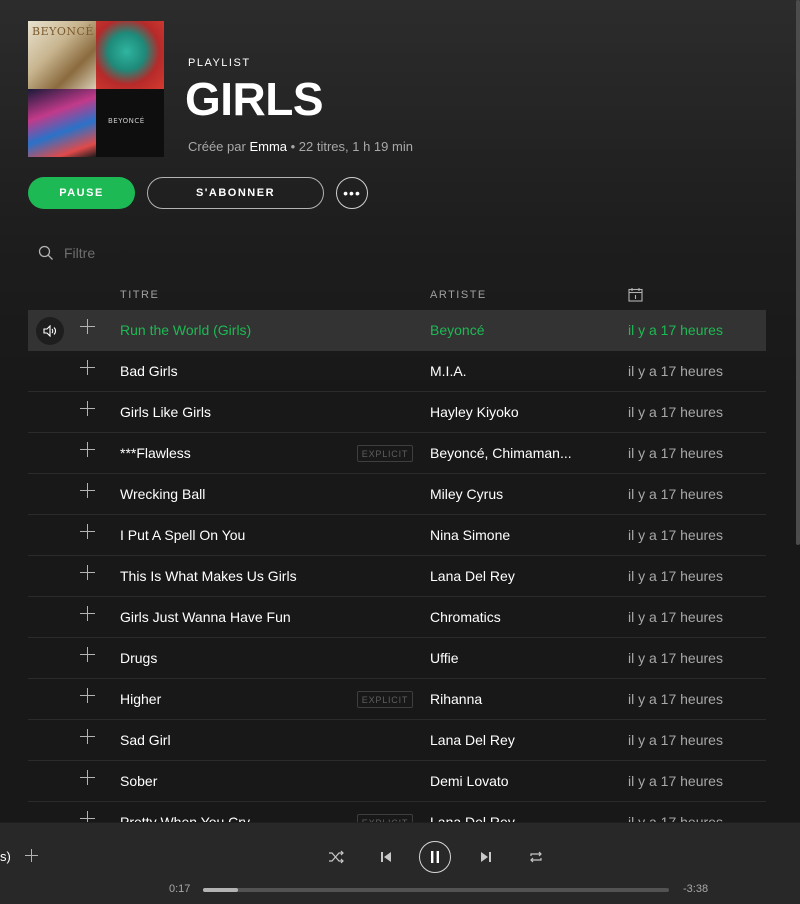 The width and height of the screenshot is (800, 904). Describe the element at coordinates (397, 494) in the screenshot. I see `track-row: Wrecking Ball Miley Cyrus il y a 17 heures` at that location.